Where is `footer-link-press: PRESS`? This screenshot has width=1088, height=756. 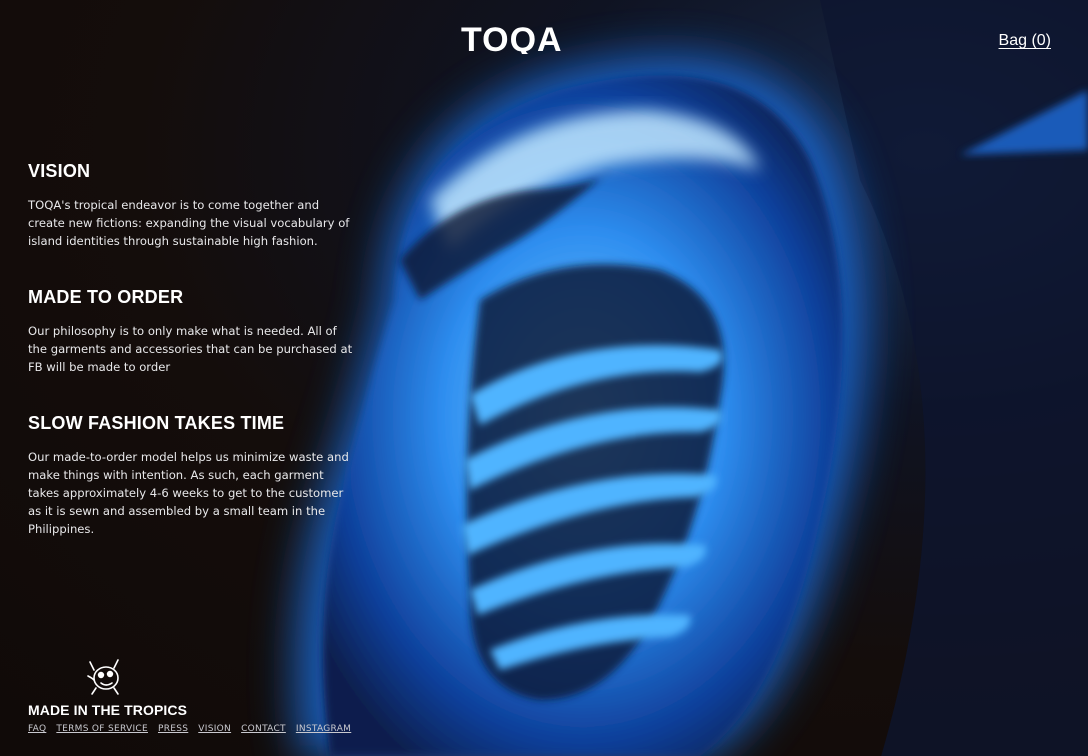
footer-link-press: PRESS is located at coordinates (173, 729).